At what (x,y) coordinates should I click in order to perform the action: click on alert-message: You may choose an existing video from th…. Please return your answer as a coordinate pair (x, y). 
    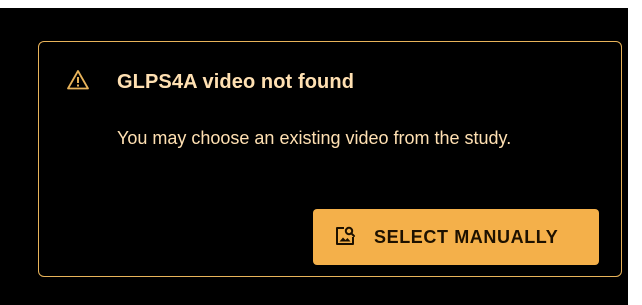
    Looking at the image, I should click on (314, 138).